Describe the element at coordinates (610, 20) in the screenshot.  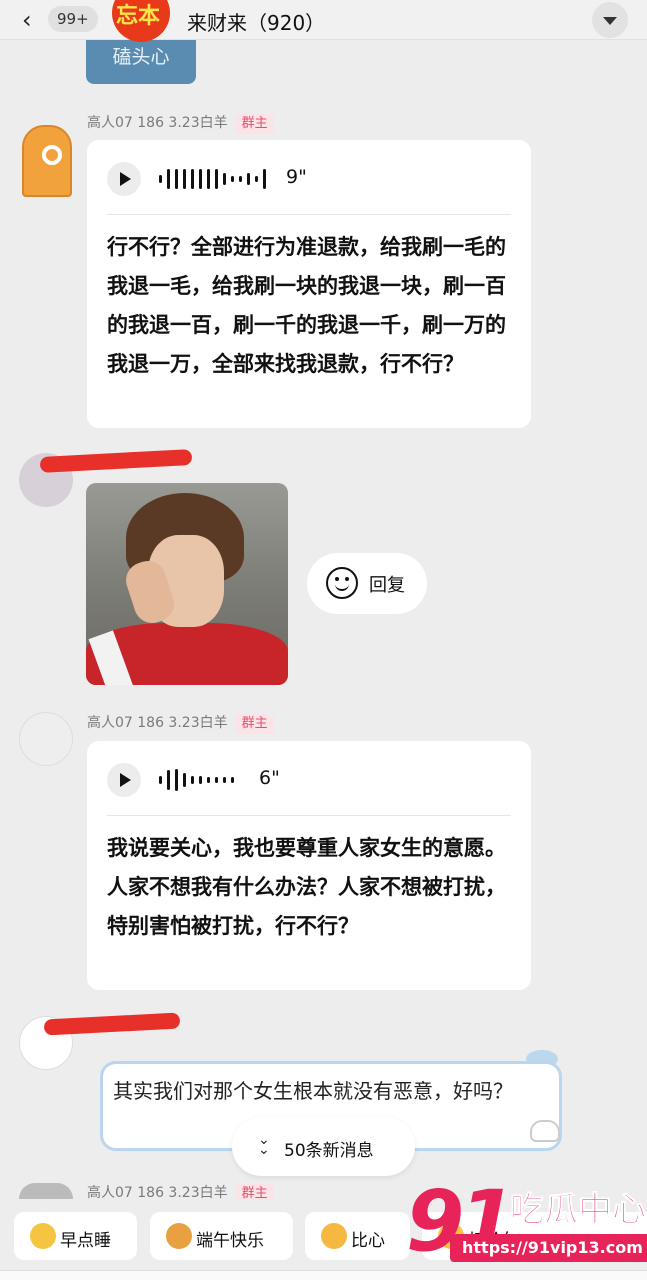
I see `dropdown-icon` at that location.